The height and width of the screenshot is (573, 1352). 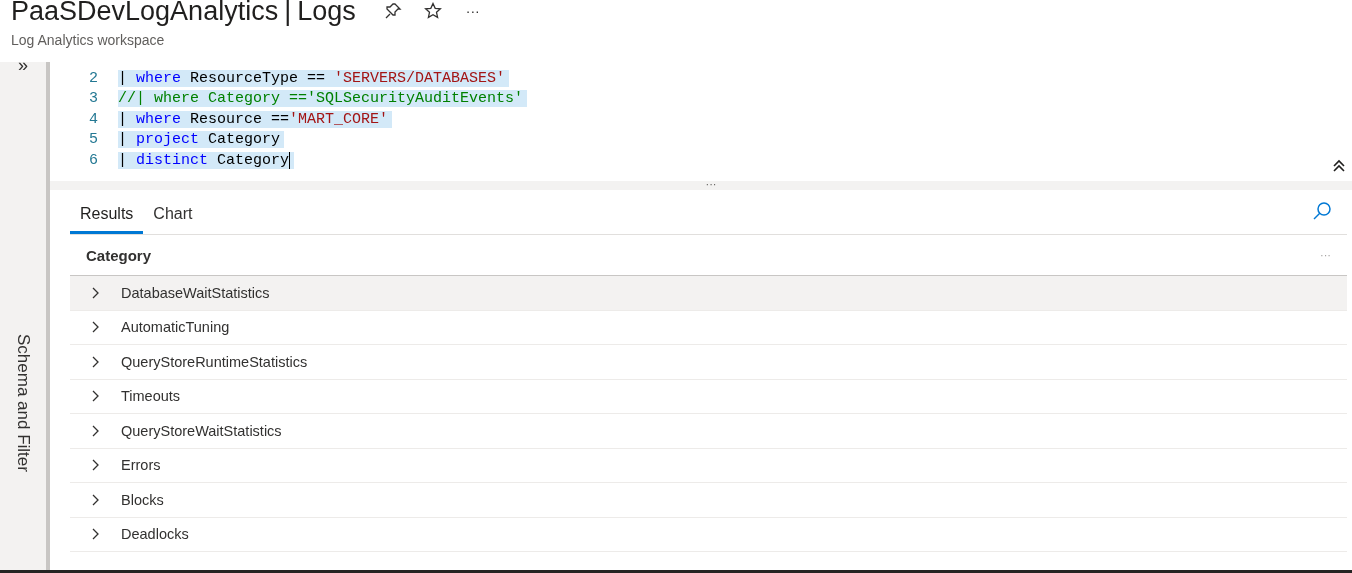 What do you see at coordinates (472, 11) in the screenshot?
I see `more-button: ···` at bounding box center [472, 11].